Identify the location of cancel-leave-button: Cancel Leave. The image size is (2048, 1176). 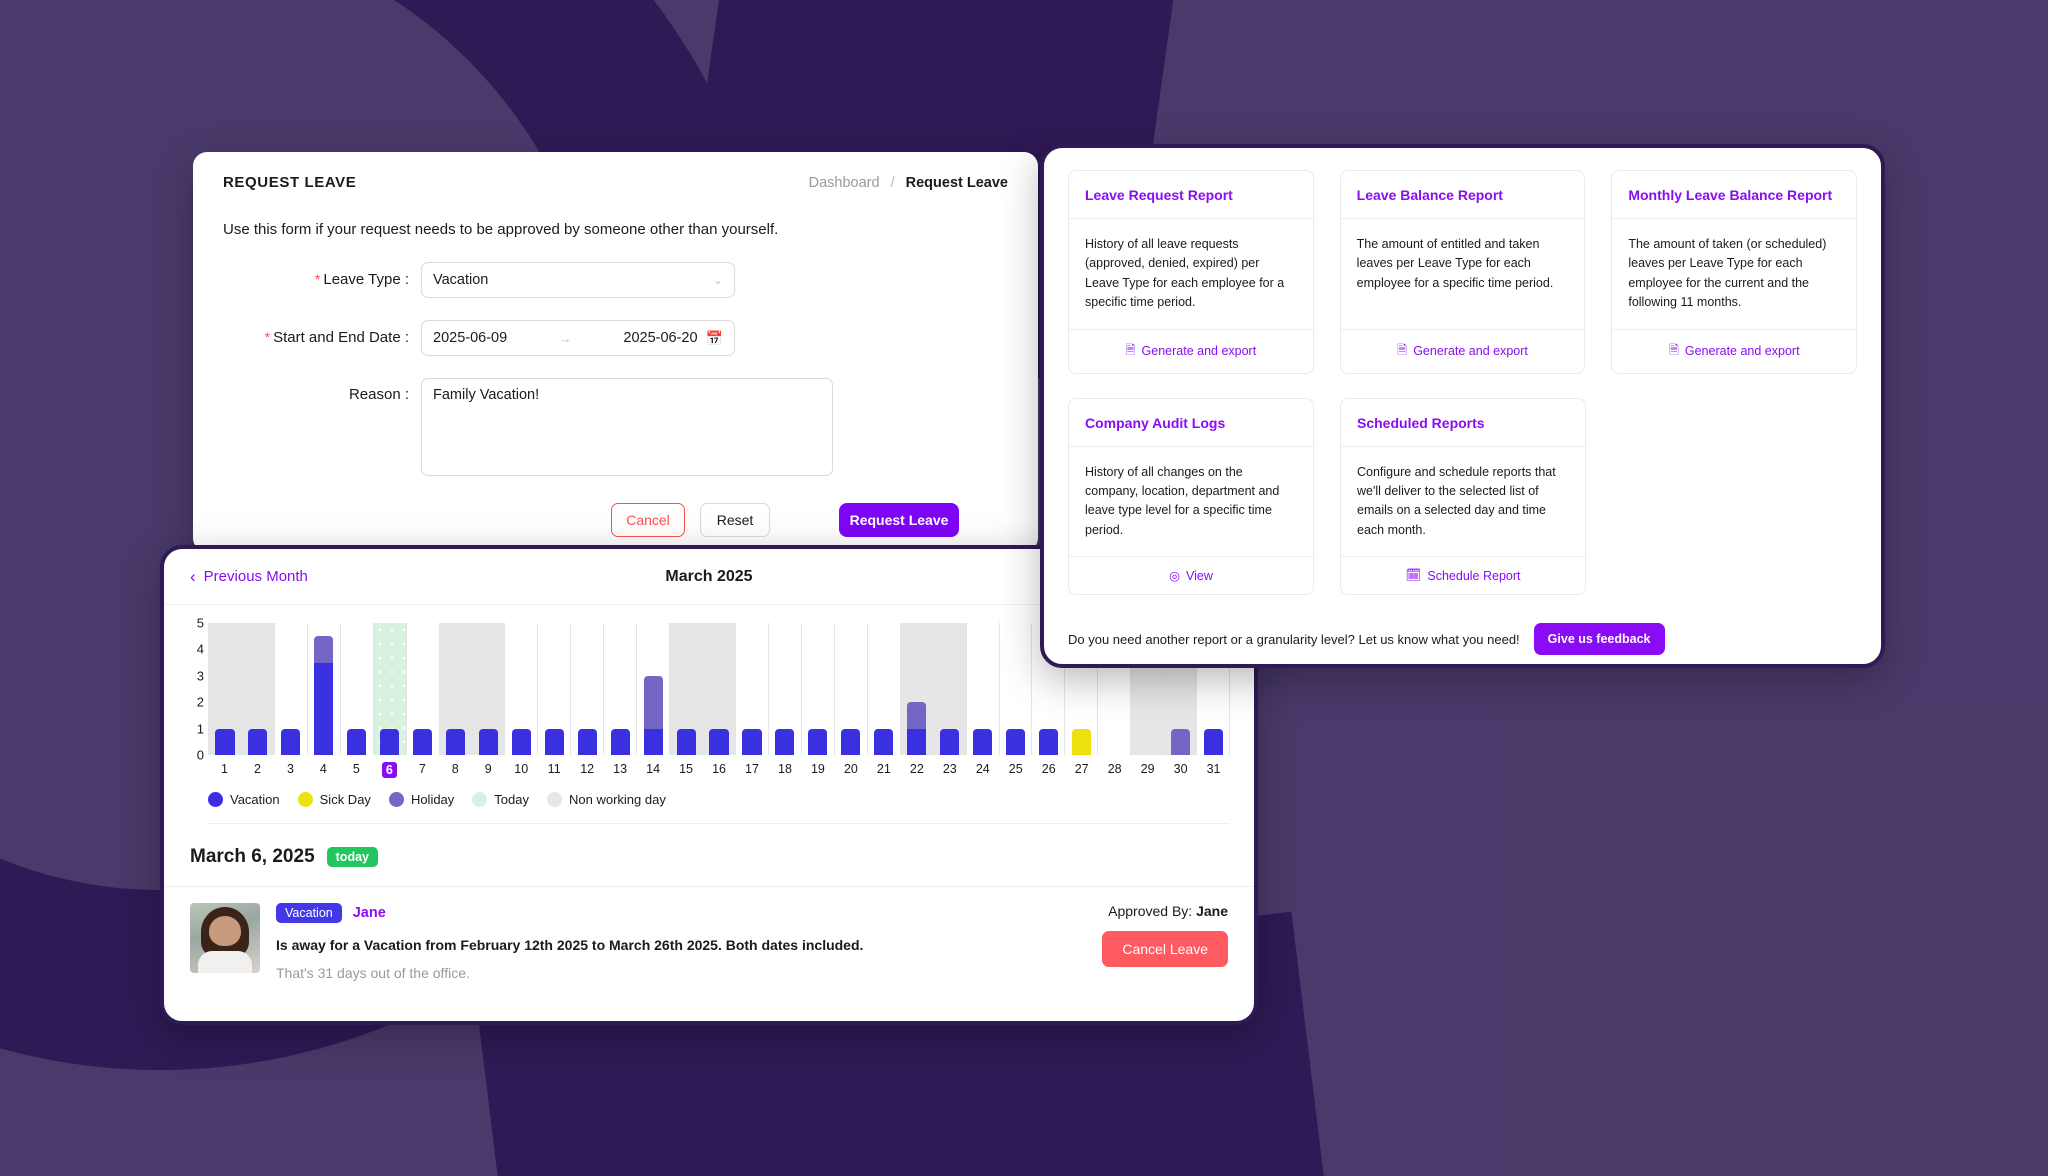
(1165, 949).